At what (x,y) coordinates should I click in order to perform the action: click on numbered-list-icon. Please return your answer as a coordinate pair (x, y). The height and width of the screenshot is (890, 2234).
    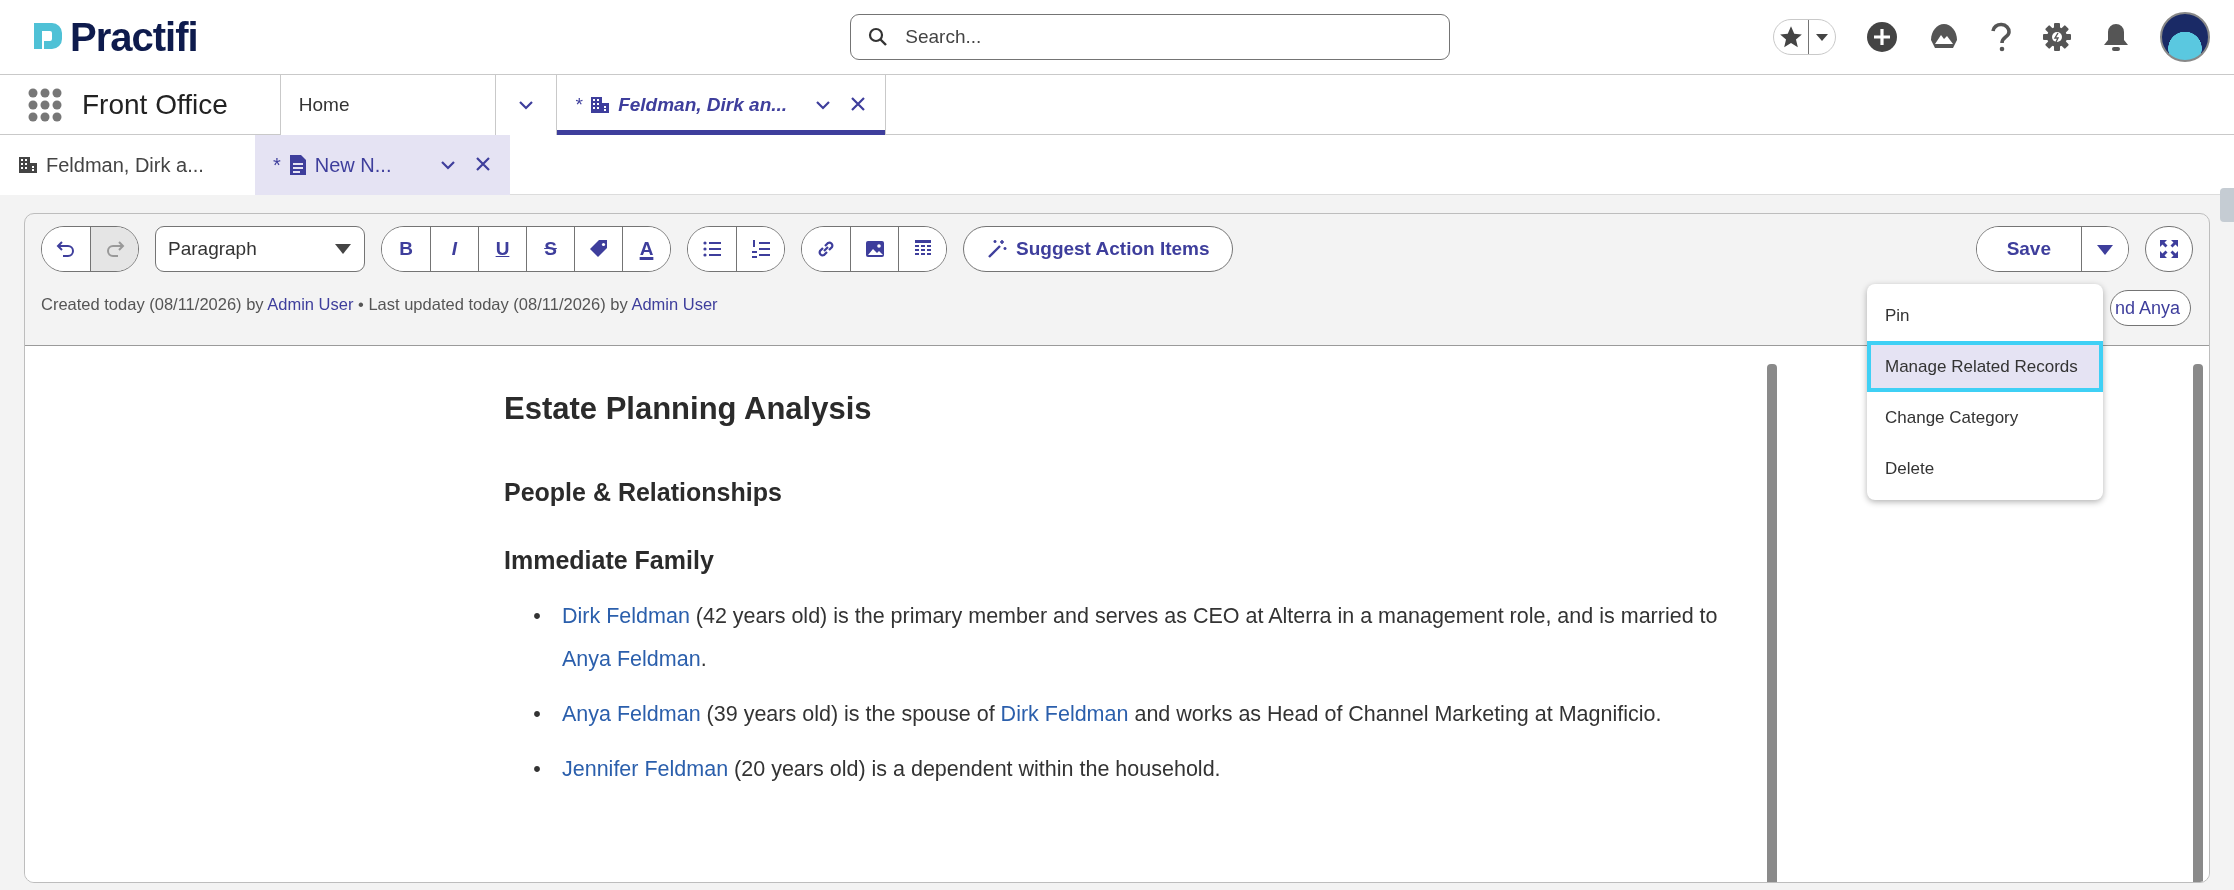
    Looking at the image, I should click on (760, 249).